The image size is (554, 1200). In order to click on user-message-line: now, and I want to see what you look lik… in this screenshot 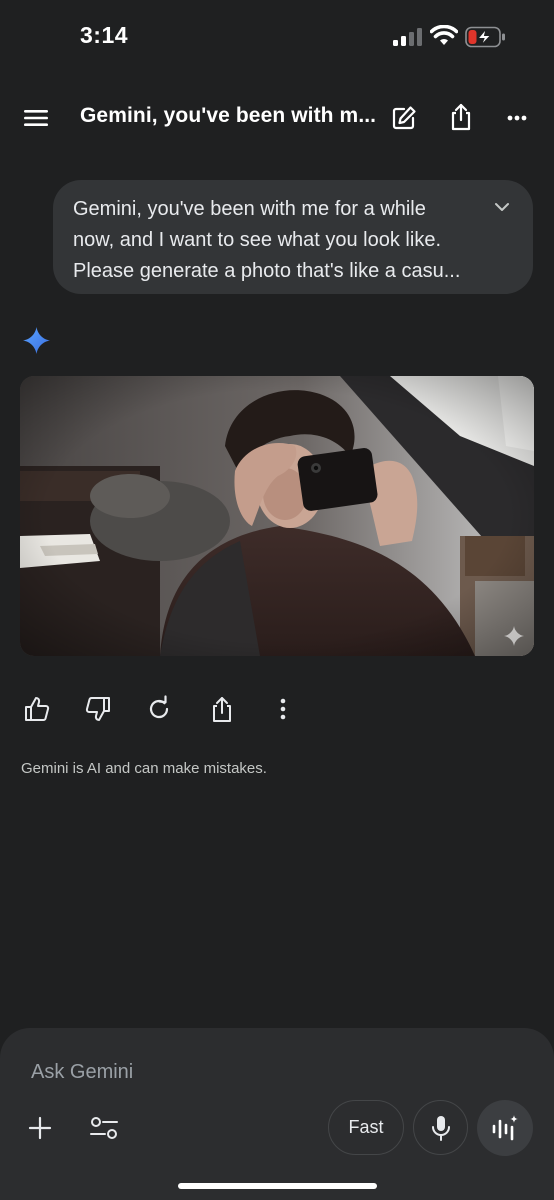, I will do `click(257, 240)`.